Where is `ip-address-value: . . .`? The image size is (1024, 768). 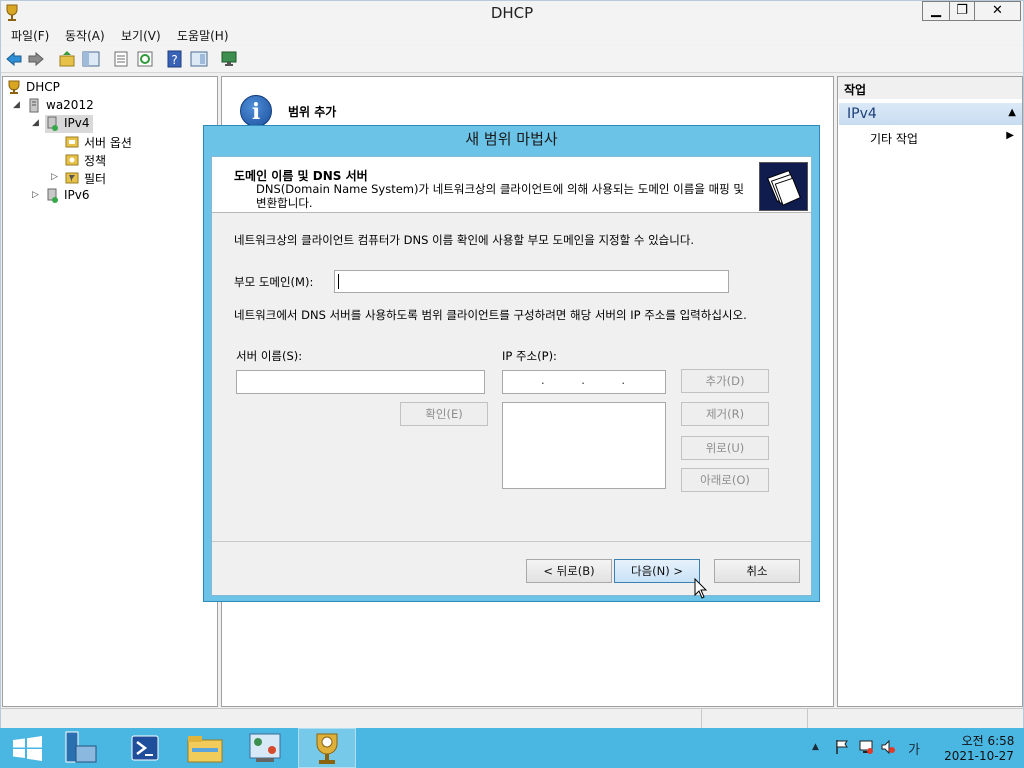
ip-address-value: . . . is located at coordinates (583, 380).